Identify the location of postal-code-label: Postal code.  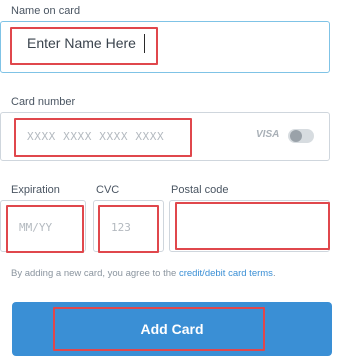
(200, 190).